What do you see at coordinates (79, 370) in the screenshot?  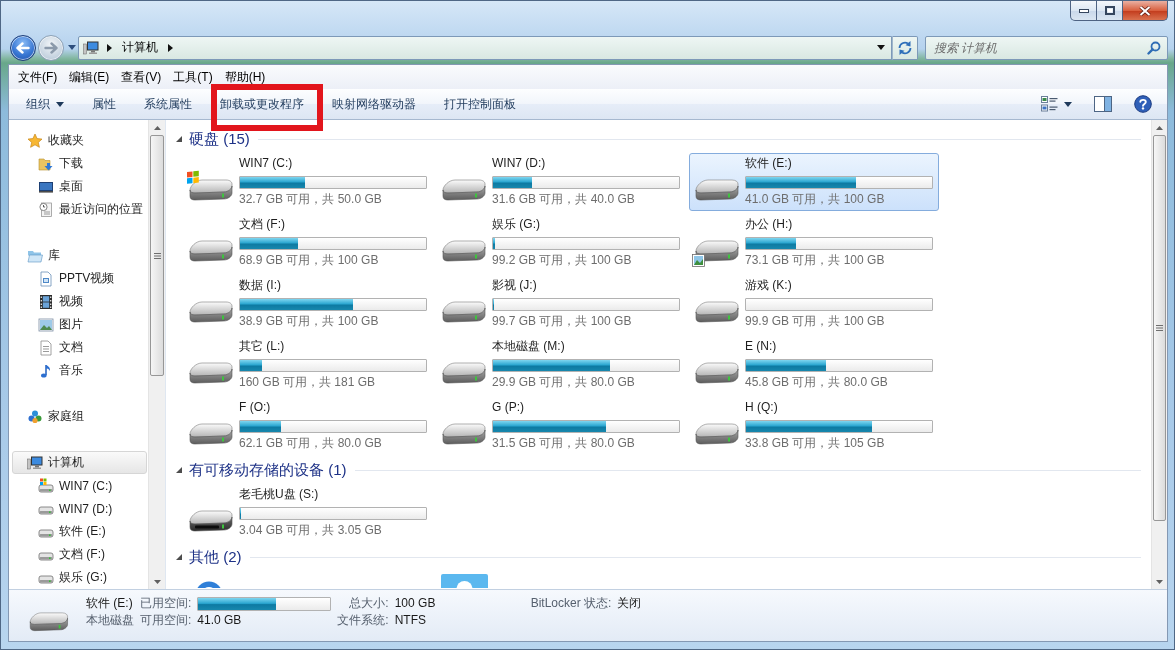 I see `nav-item: 音乐` at bounding box center [79, 370].